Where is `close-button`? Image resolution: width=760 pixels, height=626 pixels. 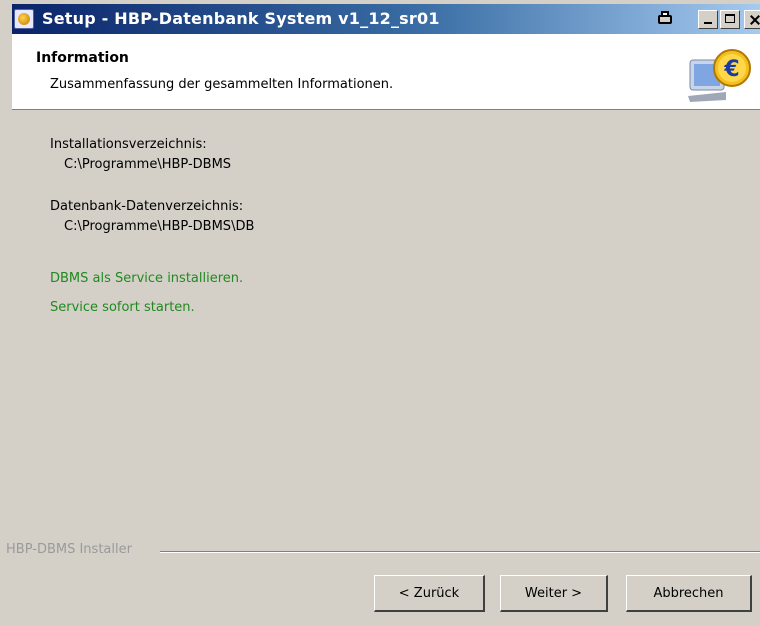
close-button is located at coordinates (752, 19).